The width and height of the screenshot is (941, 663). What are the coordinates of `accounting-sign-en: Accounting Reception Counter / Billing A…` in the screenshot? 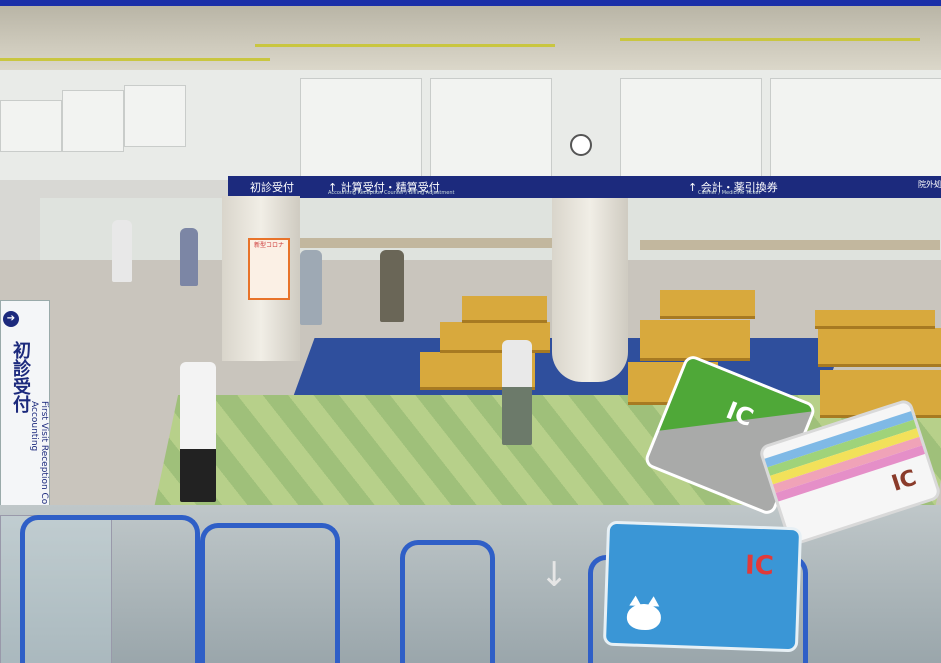 It's located at (391, 193).